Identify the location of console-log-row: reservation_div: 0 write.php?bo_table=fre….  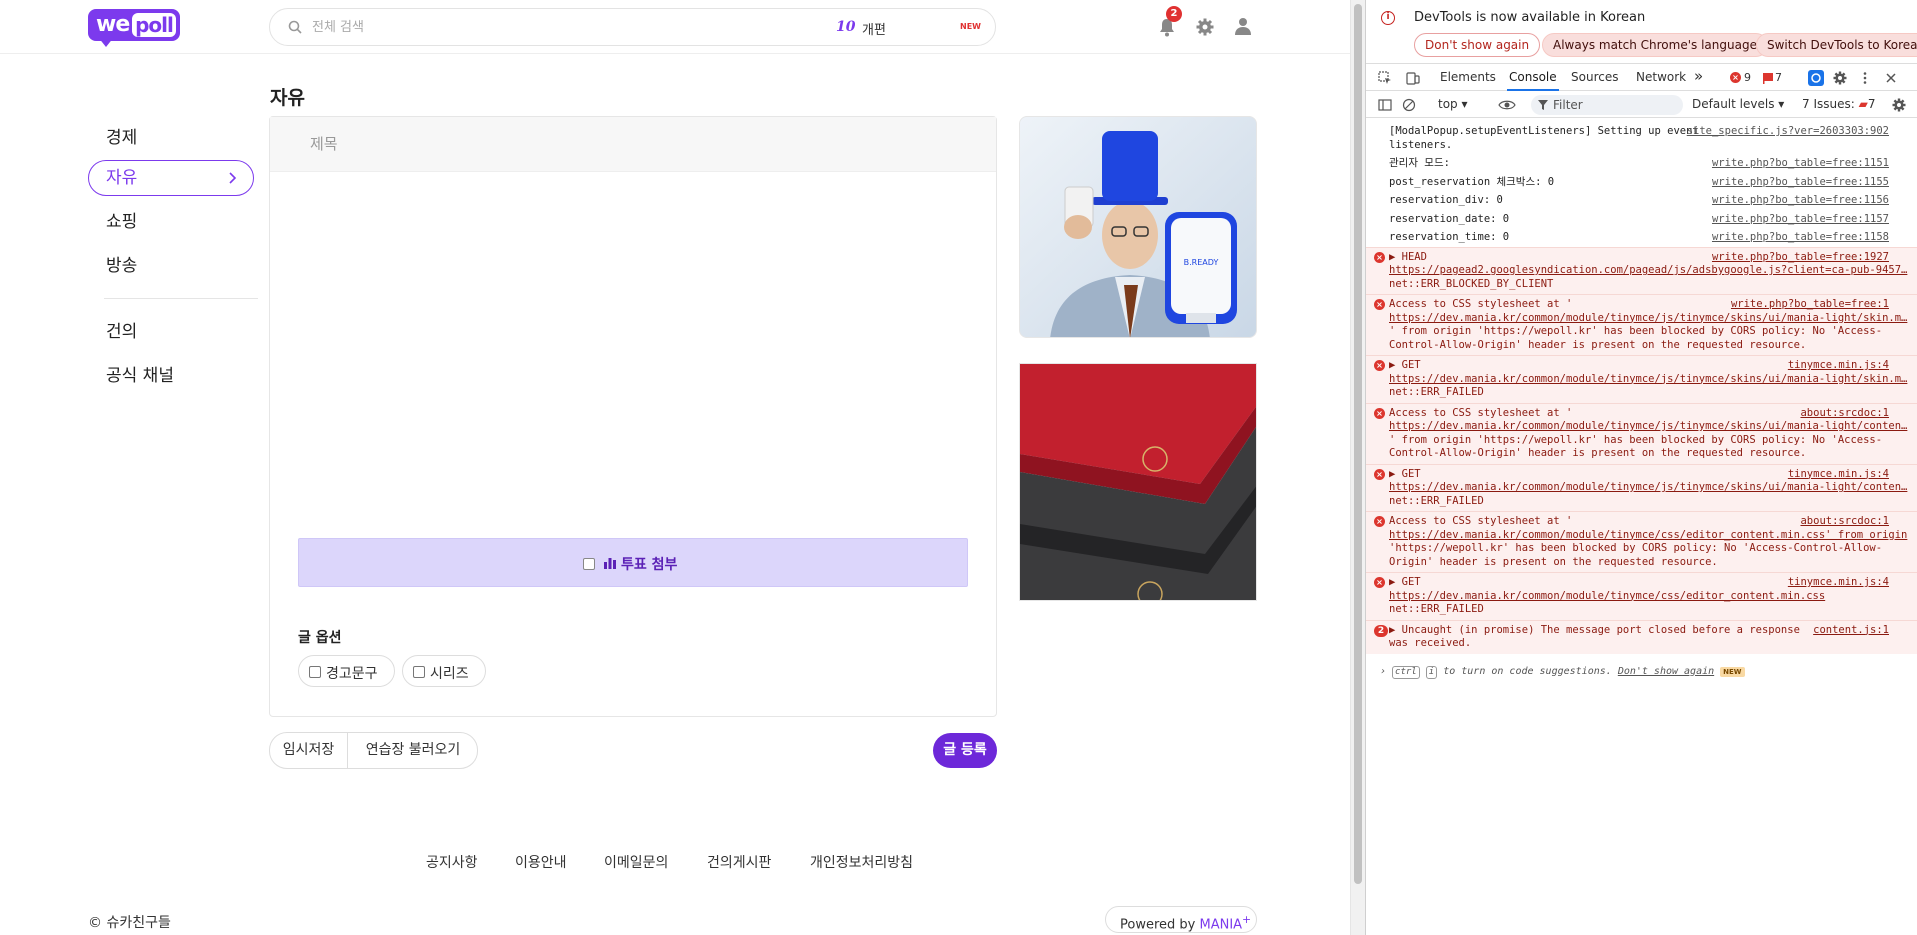
(1641, 200).